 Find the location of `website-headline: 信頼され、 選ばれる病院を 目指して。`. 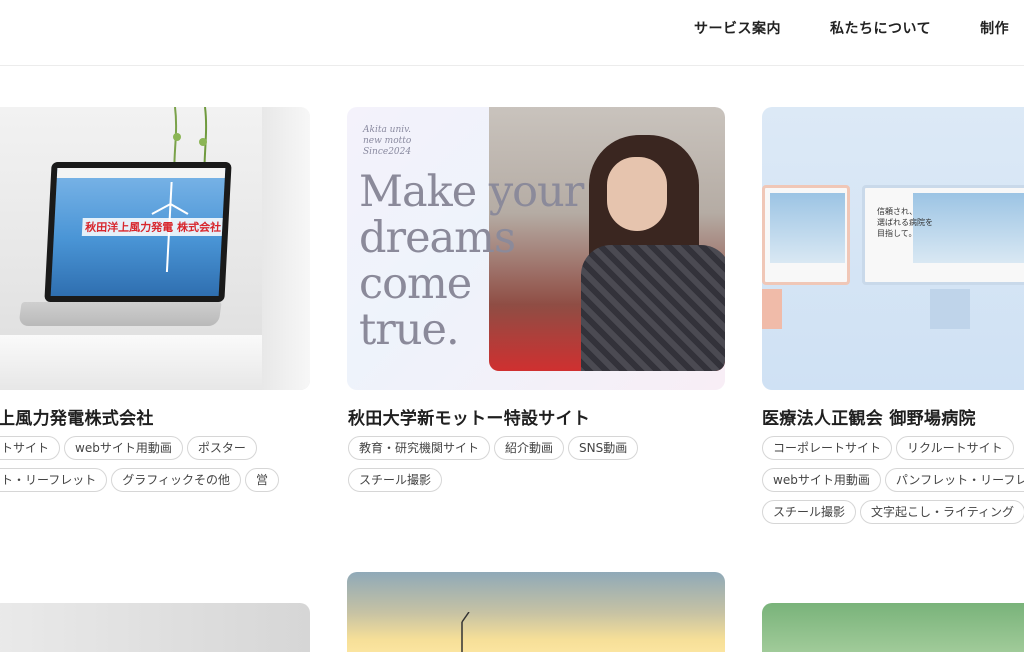

website-headline: 信頼され、 選ばれる病院を 目指して。 is located at coordinates (905, 222).